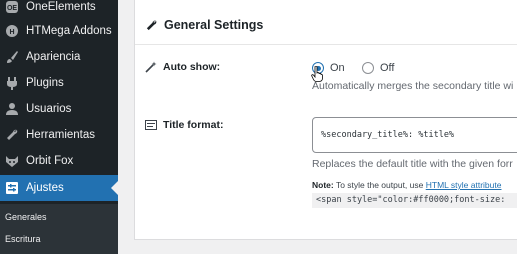 The image size is (517, 254). What do you see at coordinates (26, 217) in the screenshot?
I see `submenu-item-generales: Generales` at bounding box center [26, 217].